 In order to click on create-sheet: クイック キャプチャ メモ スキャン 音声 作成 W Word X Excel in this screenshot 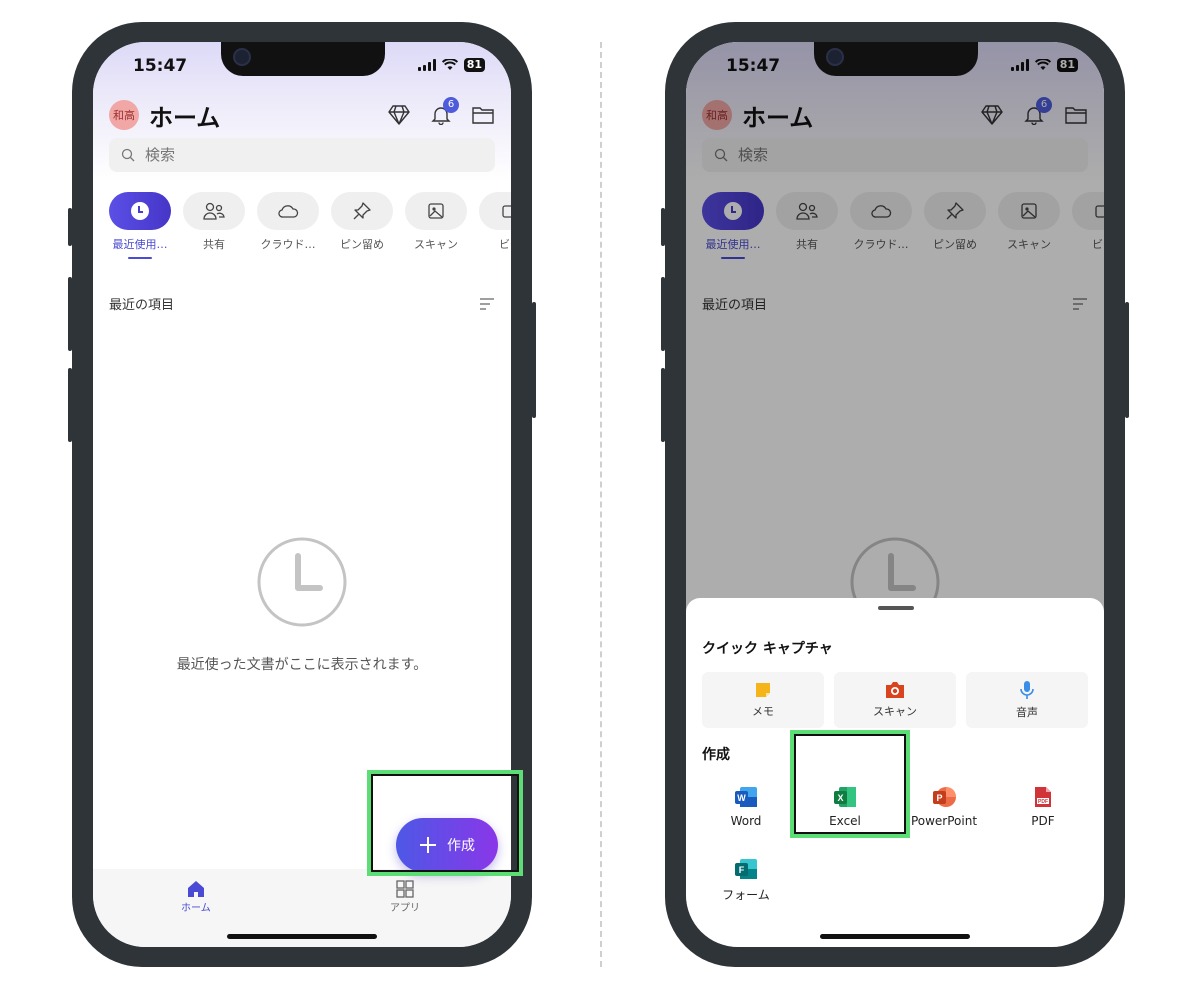, I will do `click(895, 772)`.